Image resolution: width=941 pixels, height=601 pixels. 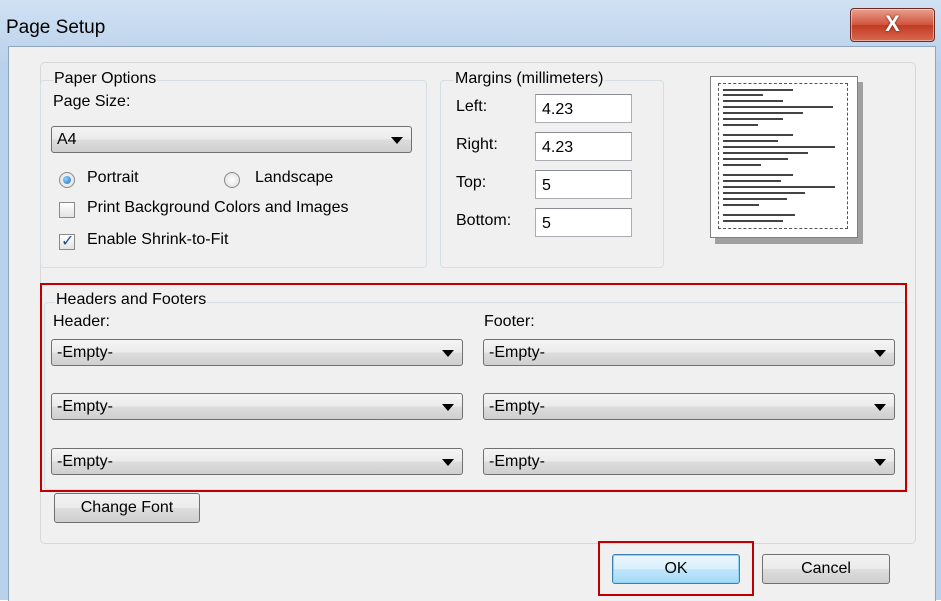 I want to click on margin-bottom-input: 5, so click(x=583, y=222).